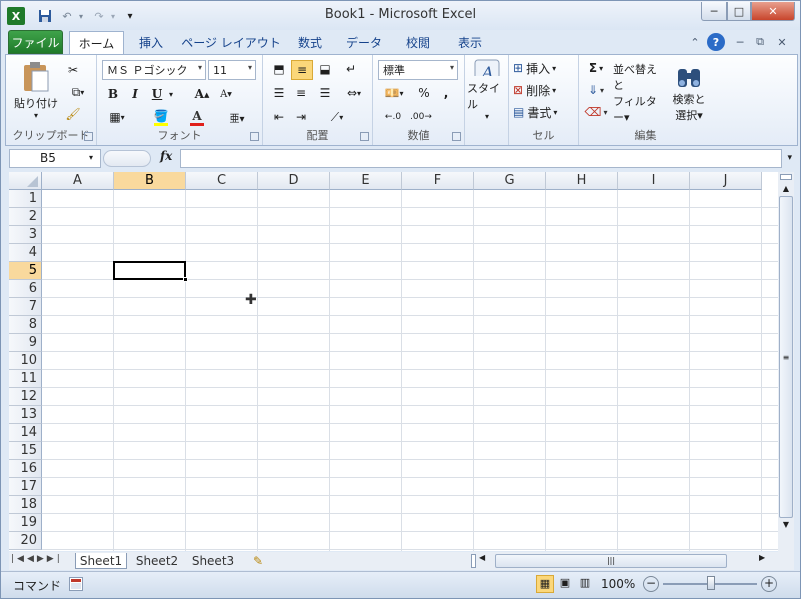 The image size is (801, 599). Describe the element at coordinates (364, 42) in the screenshot. I see `tab-data: データ` at that location.